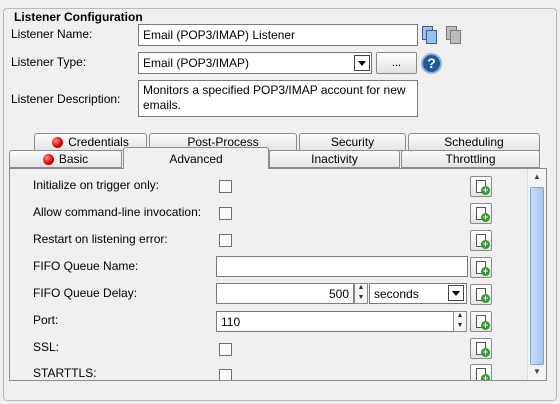 This screenshot has width=560, height=404. What do you see at coordinates (73, 159) in the screenshot?
I see `tab-label: Basic` at bounding box center [73, 159].